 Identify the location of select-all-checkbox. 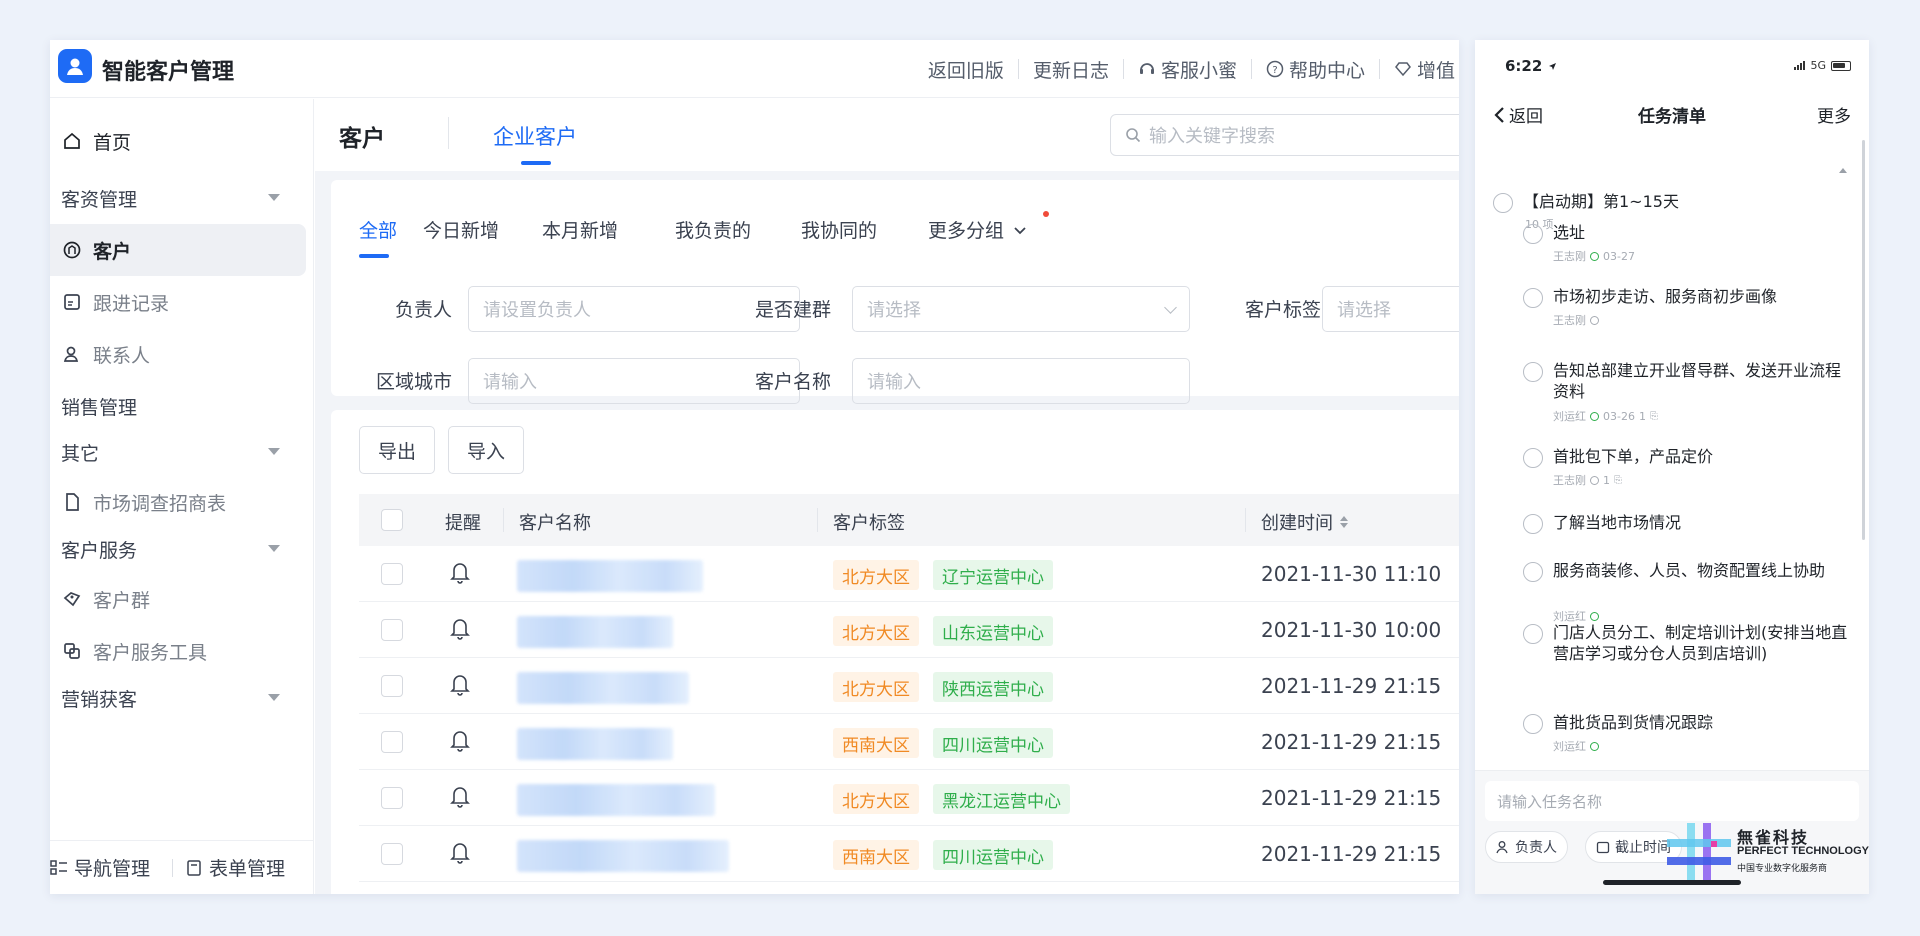
(392, 520).